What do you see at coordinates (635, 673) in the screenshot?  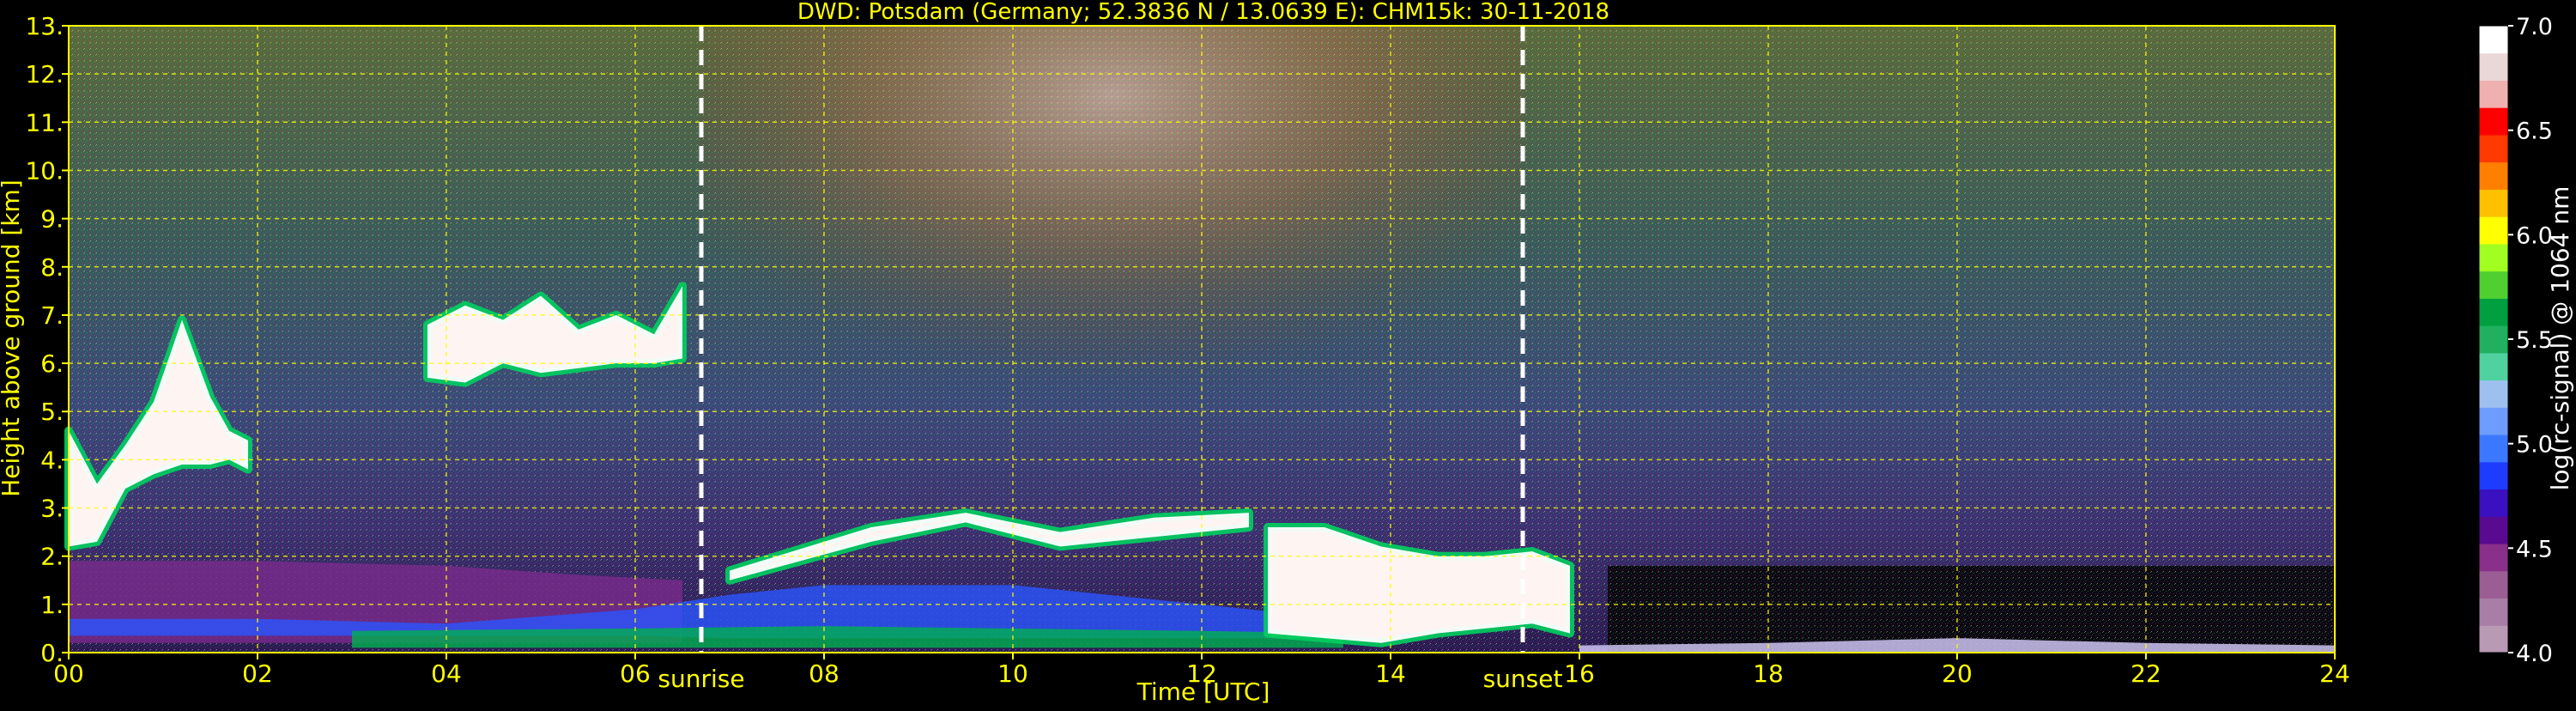 I see `x-tick-label: 06` at bounding box center [635, 673].